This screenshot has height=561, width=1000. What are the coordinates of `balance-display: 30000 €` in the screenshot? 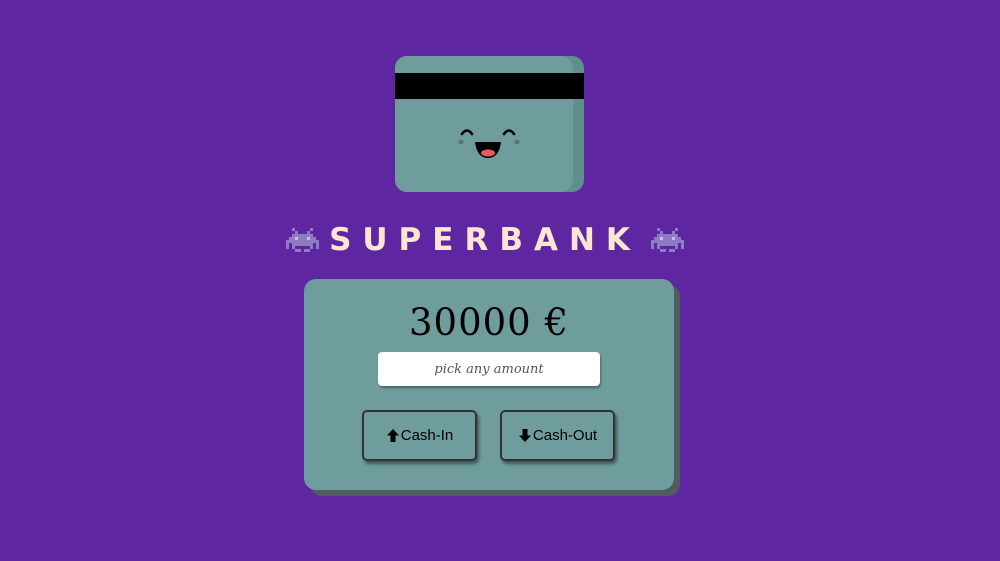 It's located at (489, 322).